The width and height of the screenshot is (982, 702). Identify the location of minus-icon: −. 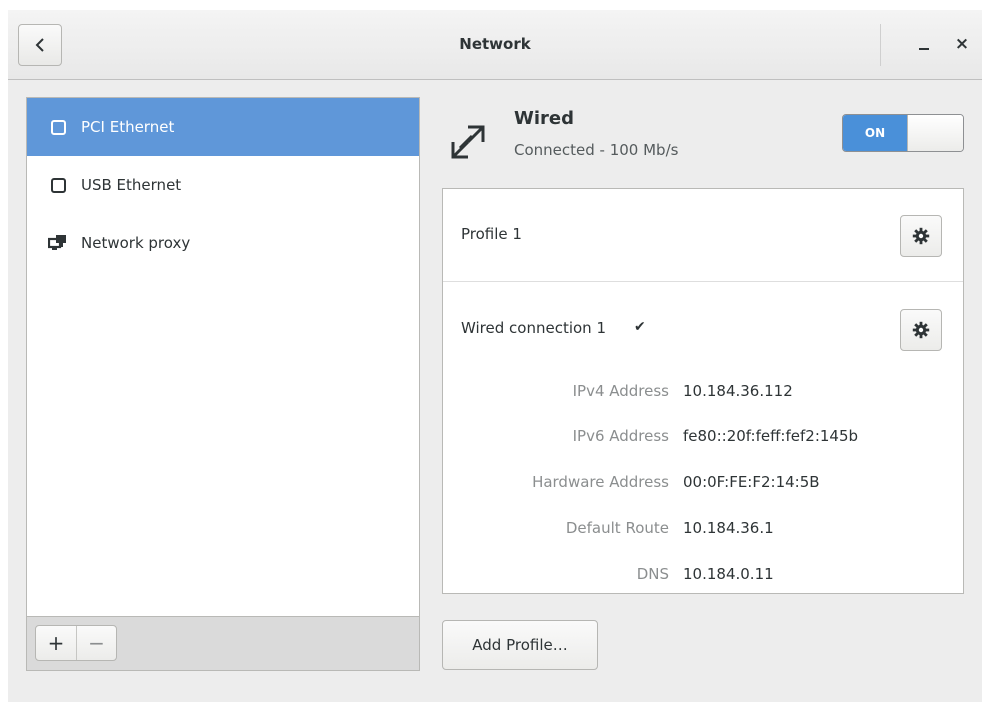
(96, 643).